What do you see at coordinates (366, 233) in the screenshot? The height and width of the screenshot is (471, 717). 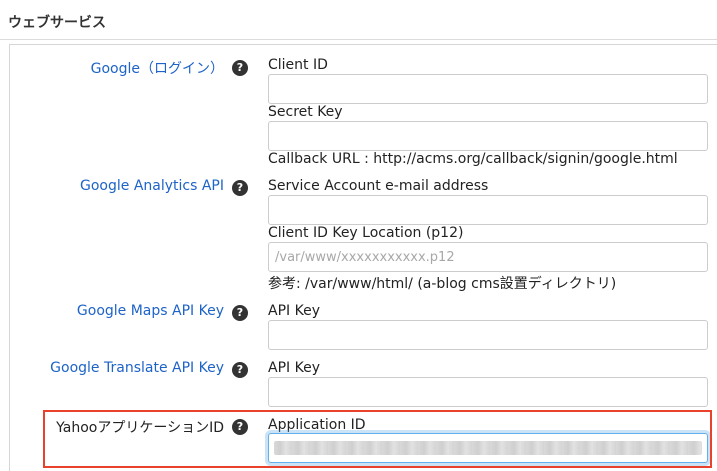 I see `key-location-label: Client ID Key Location (p12)` at bounding box center [366, 233].